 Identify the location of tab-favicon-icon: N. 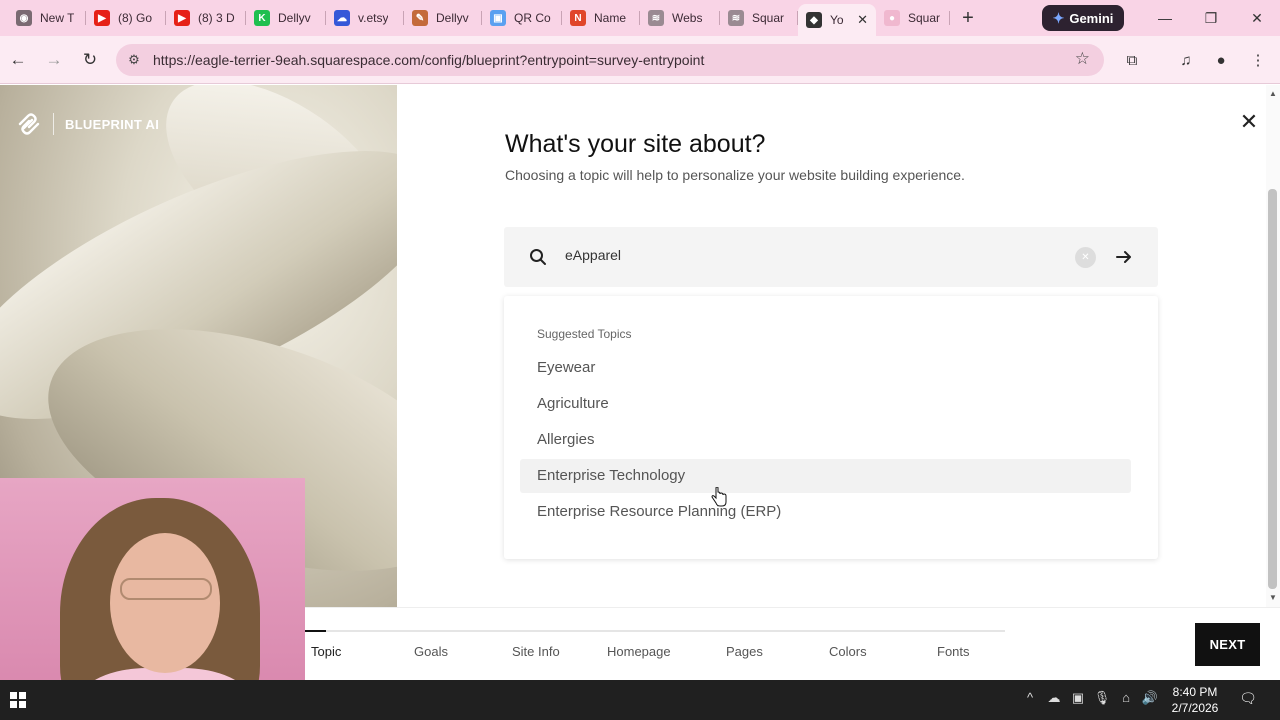
(578, 18).